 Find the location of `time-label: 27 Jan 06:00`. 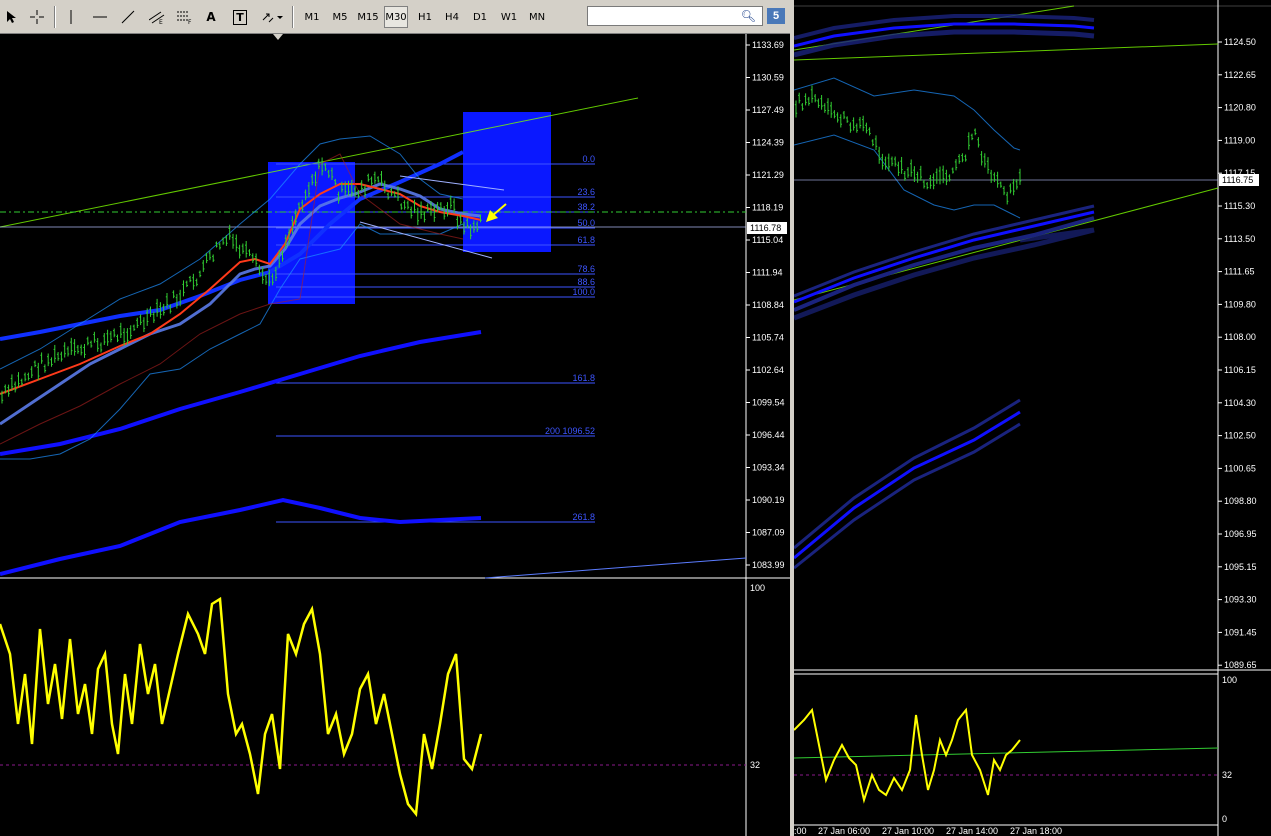

time-label: 27 Jan 06:00 is located at coordinates (844, 831).